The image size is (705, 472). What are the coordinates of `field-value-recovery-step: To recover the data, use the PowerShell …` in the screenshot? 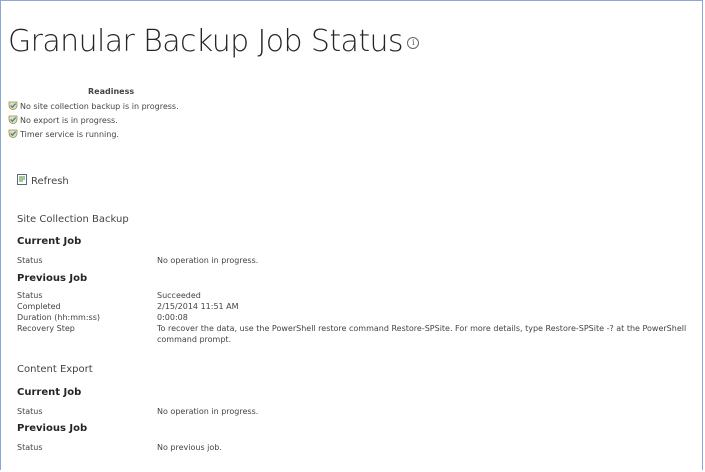 It's located at (422, 334).